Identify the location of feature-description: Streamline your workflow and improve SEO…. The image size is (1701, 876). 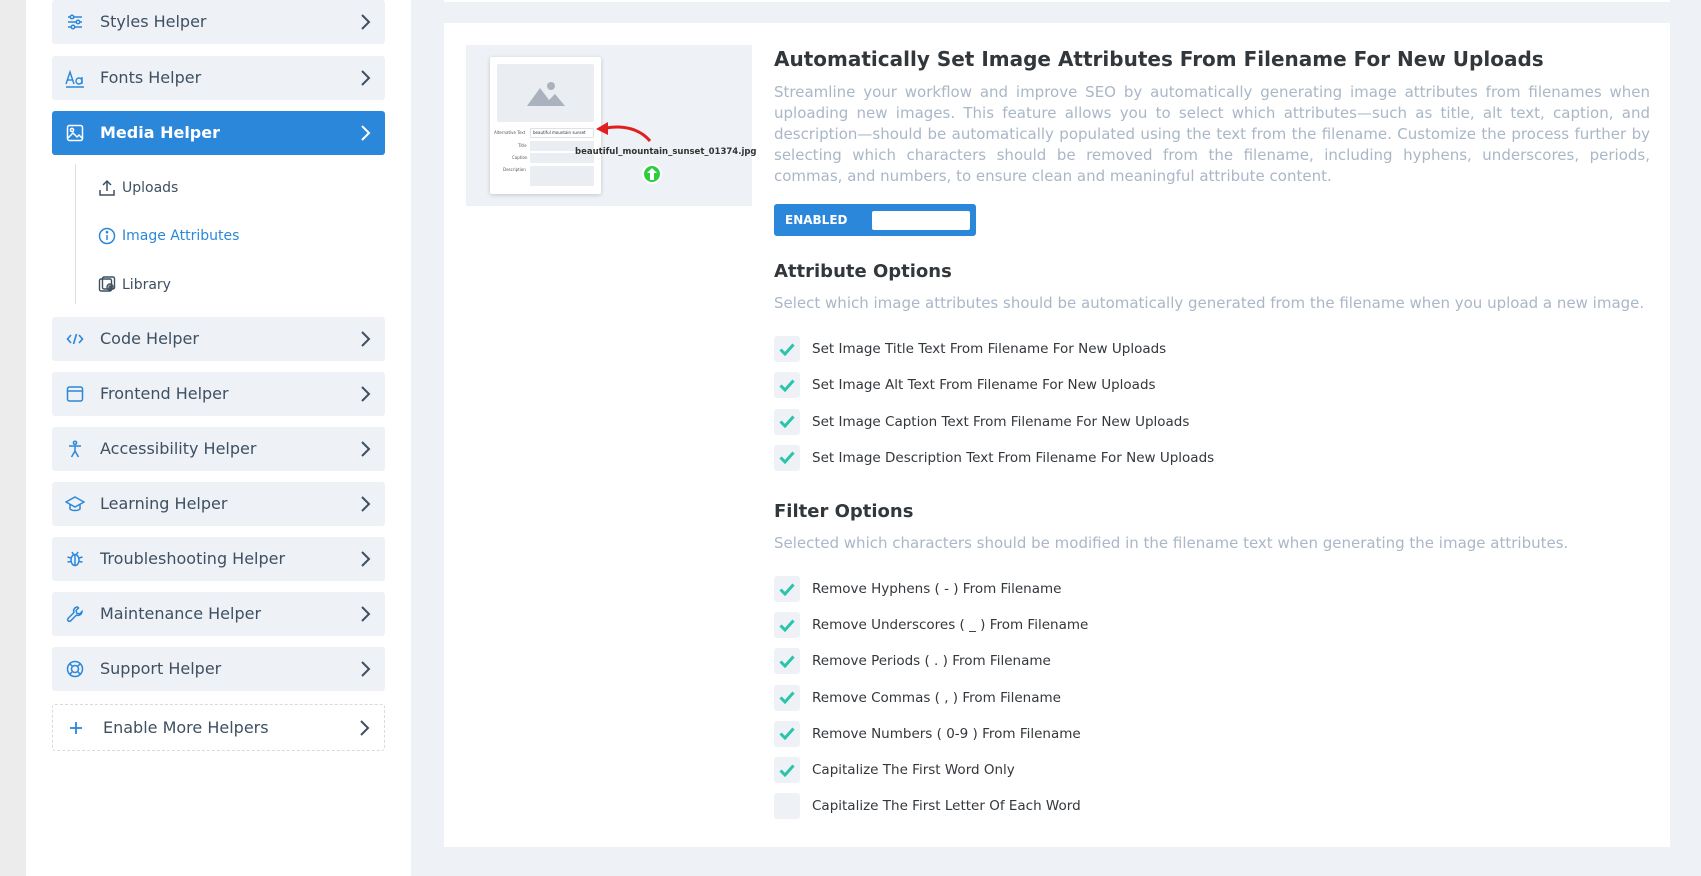
(1212, 134).